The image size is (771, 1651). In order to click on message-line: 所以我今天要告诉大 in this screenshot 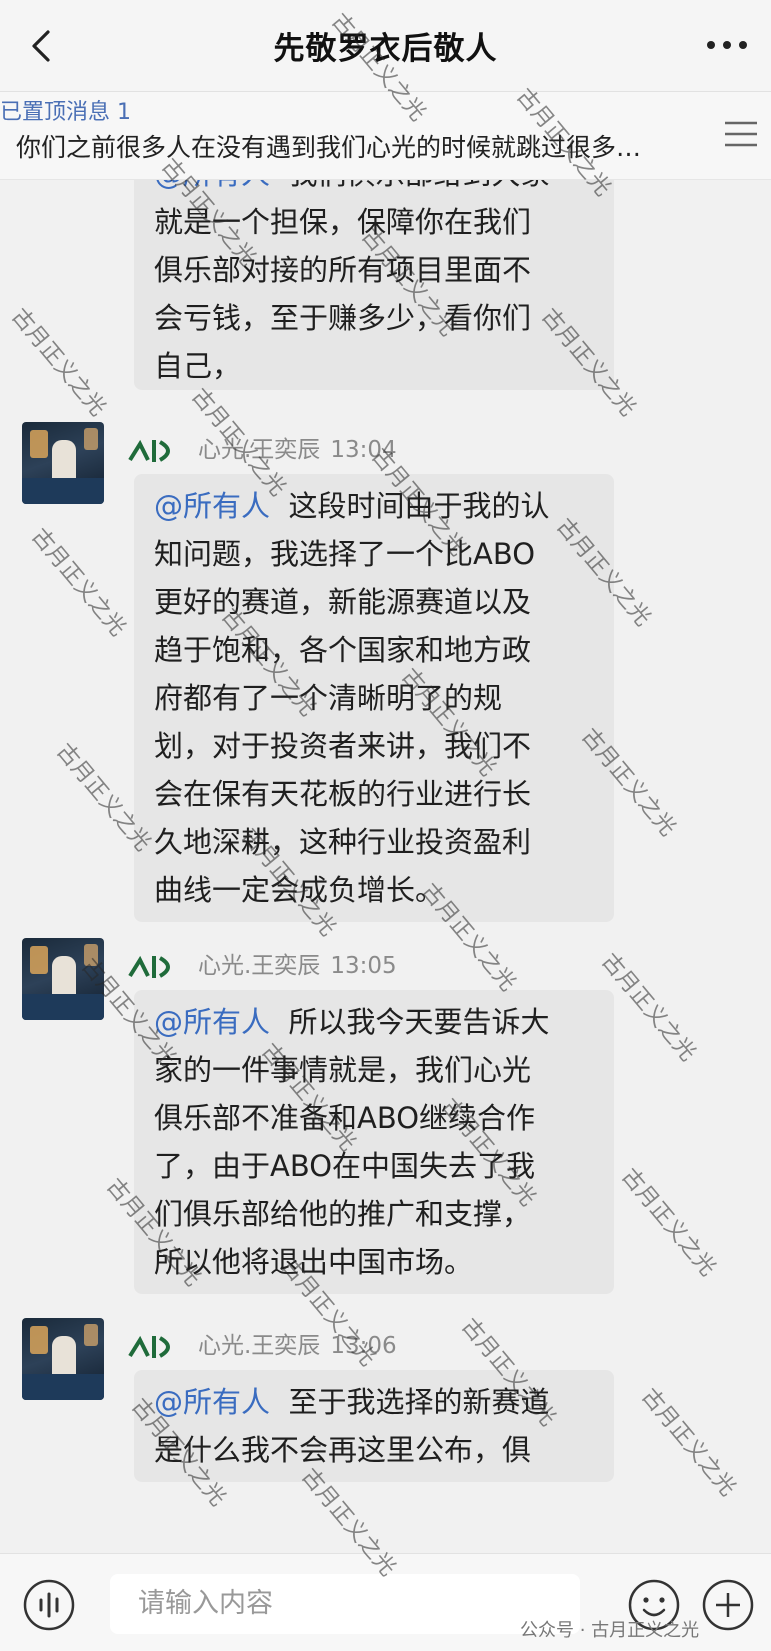, I will do `click(419, 1022)`.